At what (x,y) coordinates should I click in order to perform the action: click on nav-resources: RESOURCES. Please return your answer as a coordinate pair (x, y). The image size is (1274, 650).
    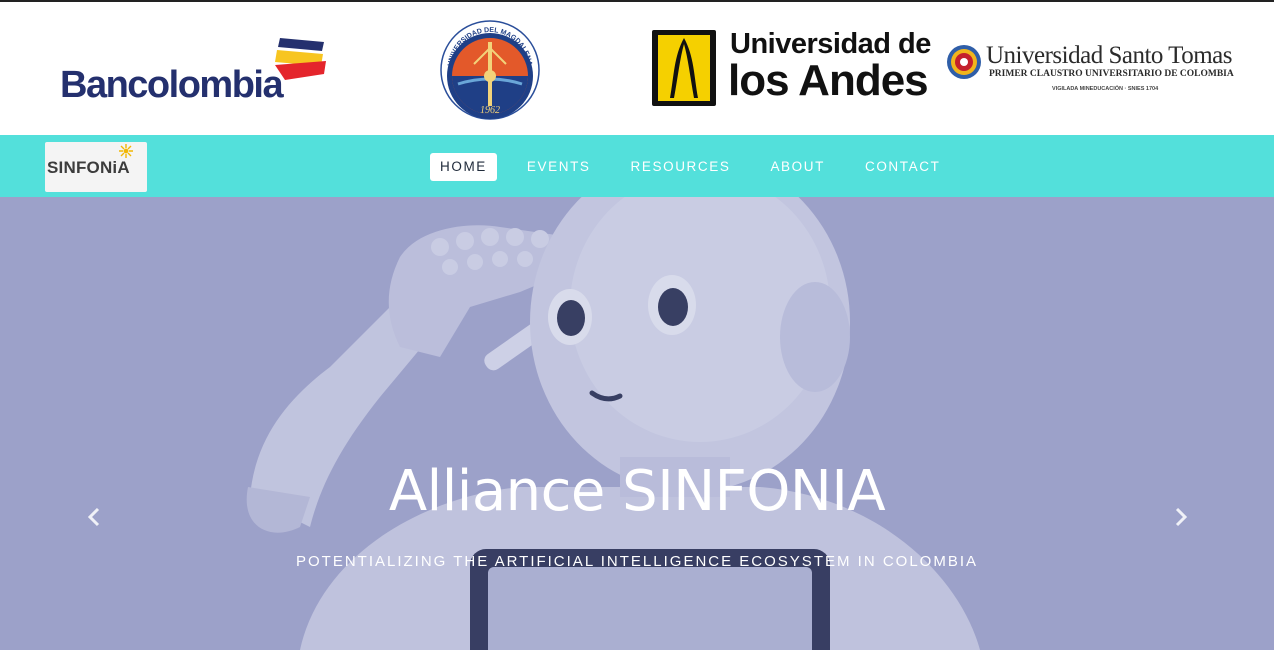
    Looking at the image, I should click on (681, 167).